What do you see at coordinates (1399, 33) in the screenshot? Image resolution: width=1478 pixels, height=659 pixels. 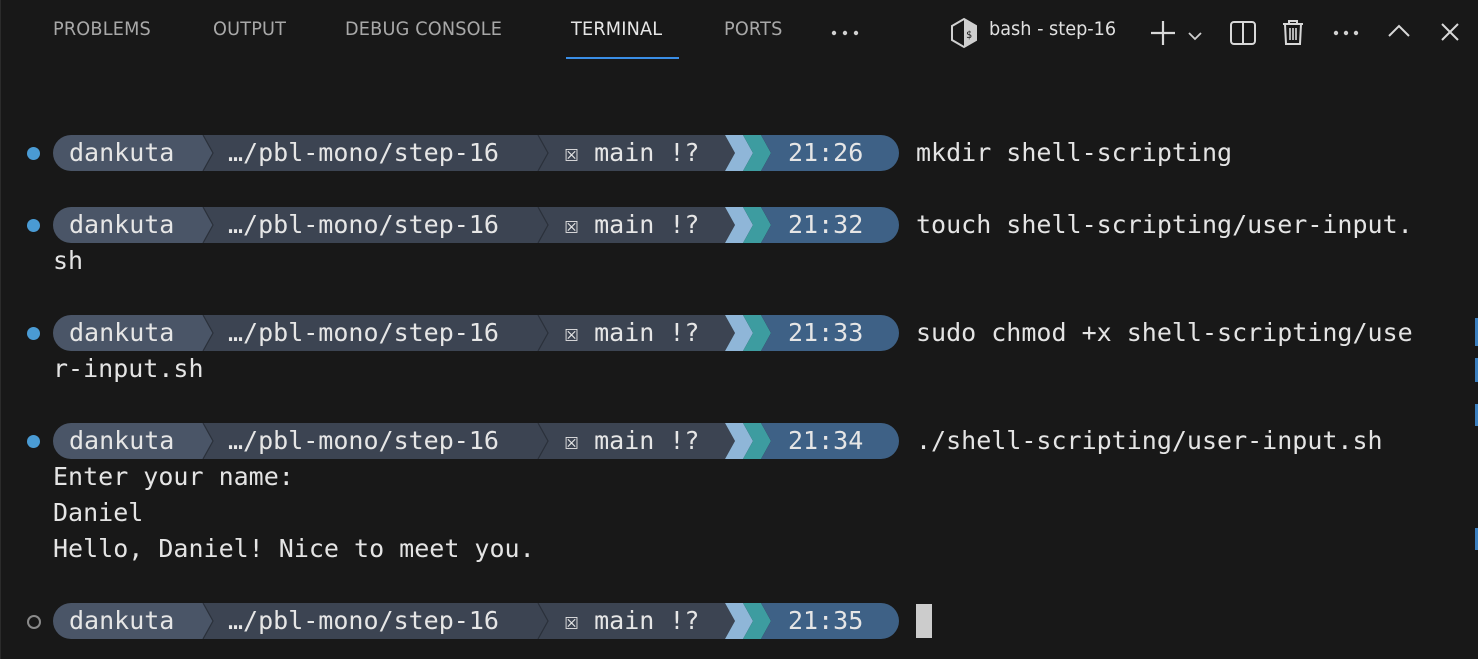 I see `maximize-panel-icon` at bounding box center [1399, 33].